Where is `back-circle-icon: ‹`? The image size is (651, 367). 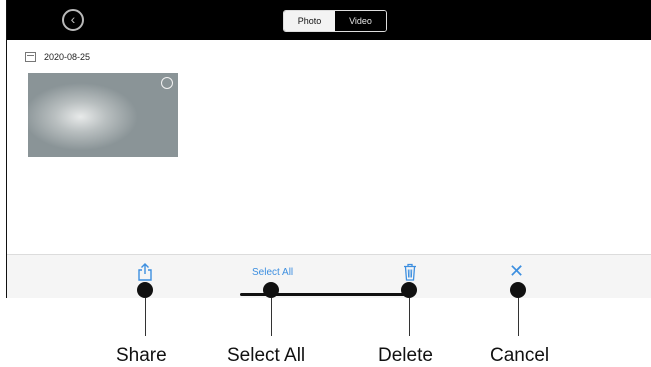
back-circle-icon: ‹ is located at coordinates (73, 19).